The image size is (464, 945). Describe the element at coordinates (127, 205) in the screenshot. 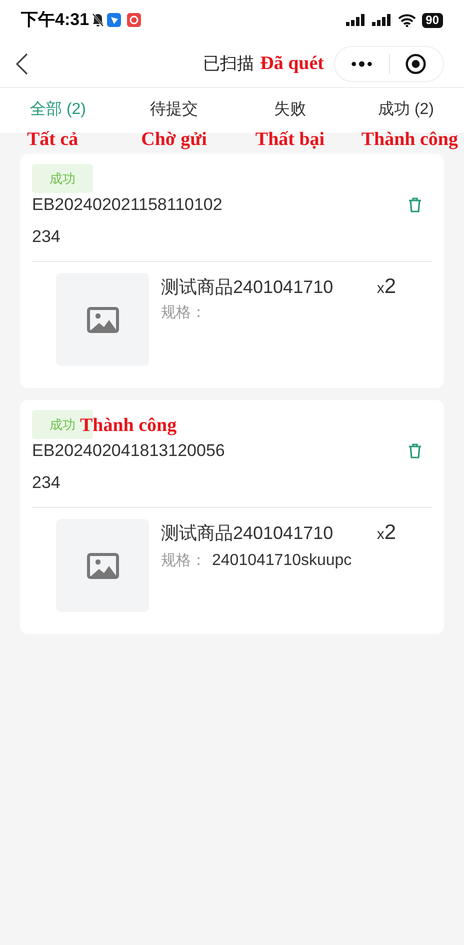

I see `order-number: EB202402021158110102` at that location.